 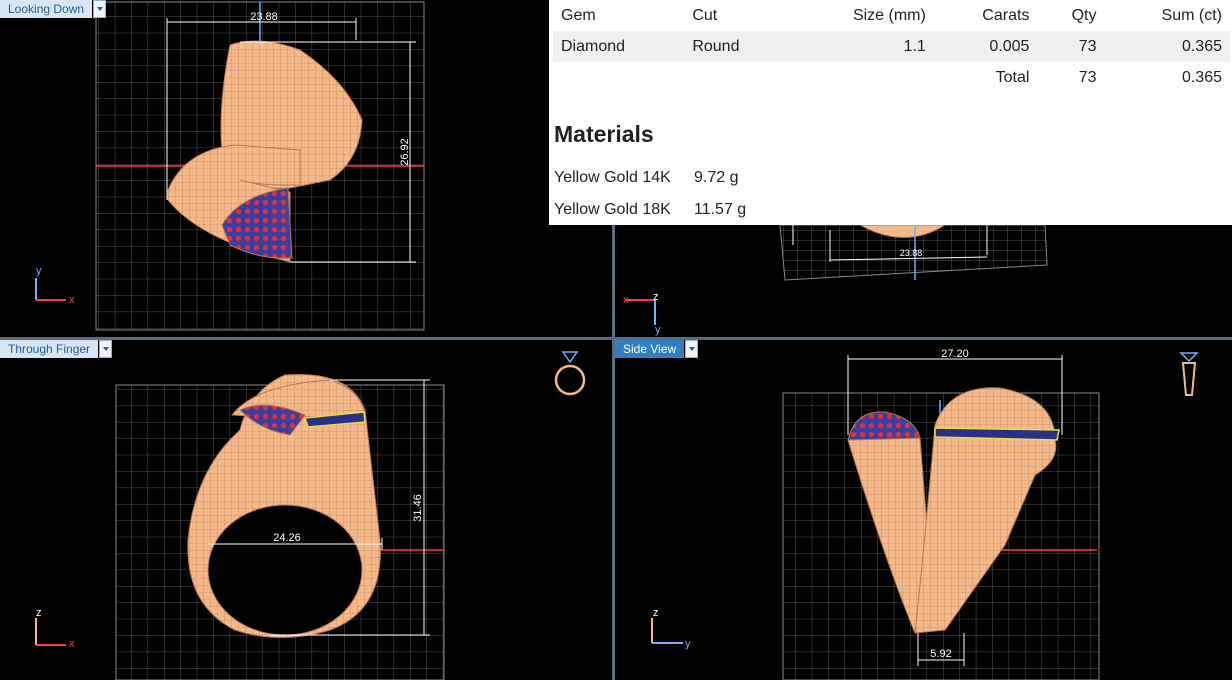 I want to click on cell-carats: 0.005, so click(x=985, y=46).